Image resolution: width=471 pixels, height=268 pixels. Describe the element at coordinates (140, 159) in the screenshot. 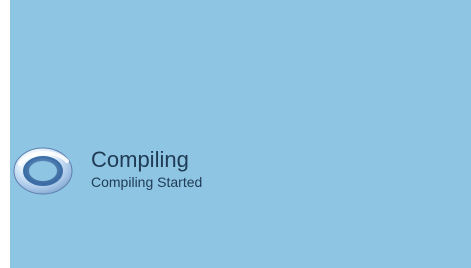

I see `status-title: Compiling` at that location.